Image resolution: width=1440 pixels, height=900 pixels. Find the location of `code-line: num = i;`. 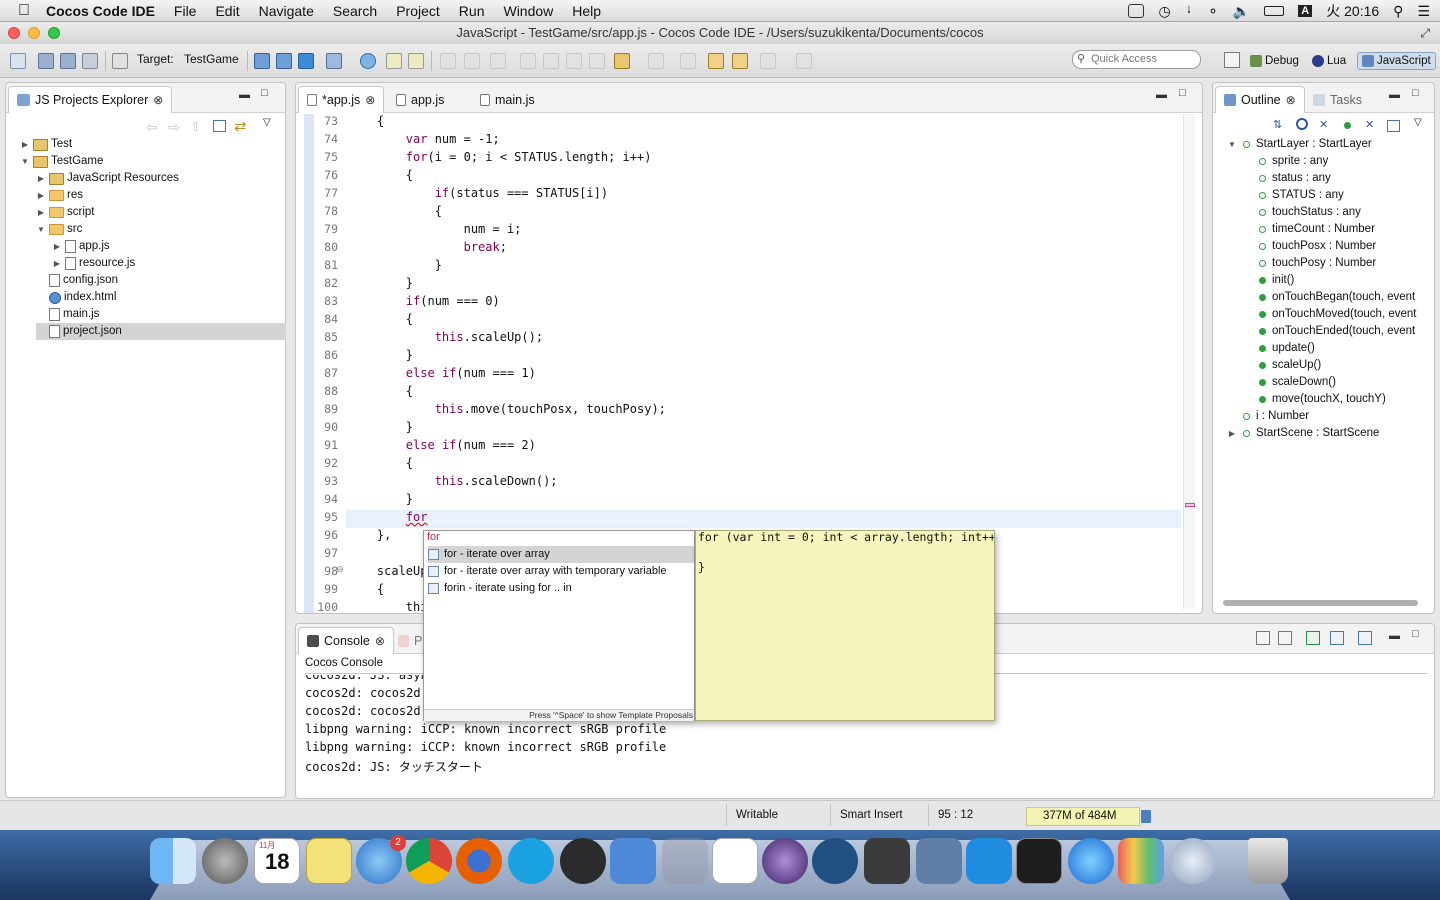

code-line: num = i; is located at coordinates (435, 229).